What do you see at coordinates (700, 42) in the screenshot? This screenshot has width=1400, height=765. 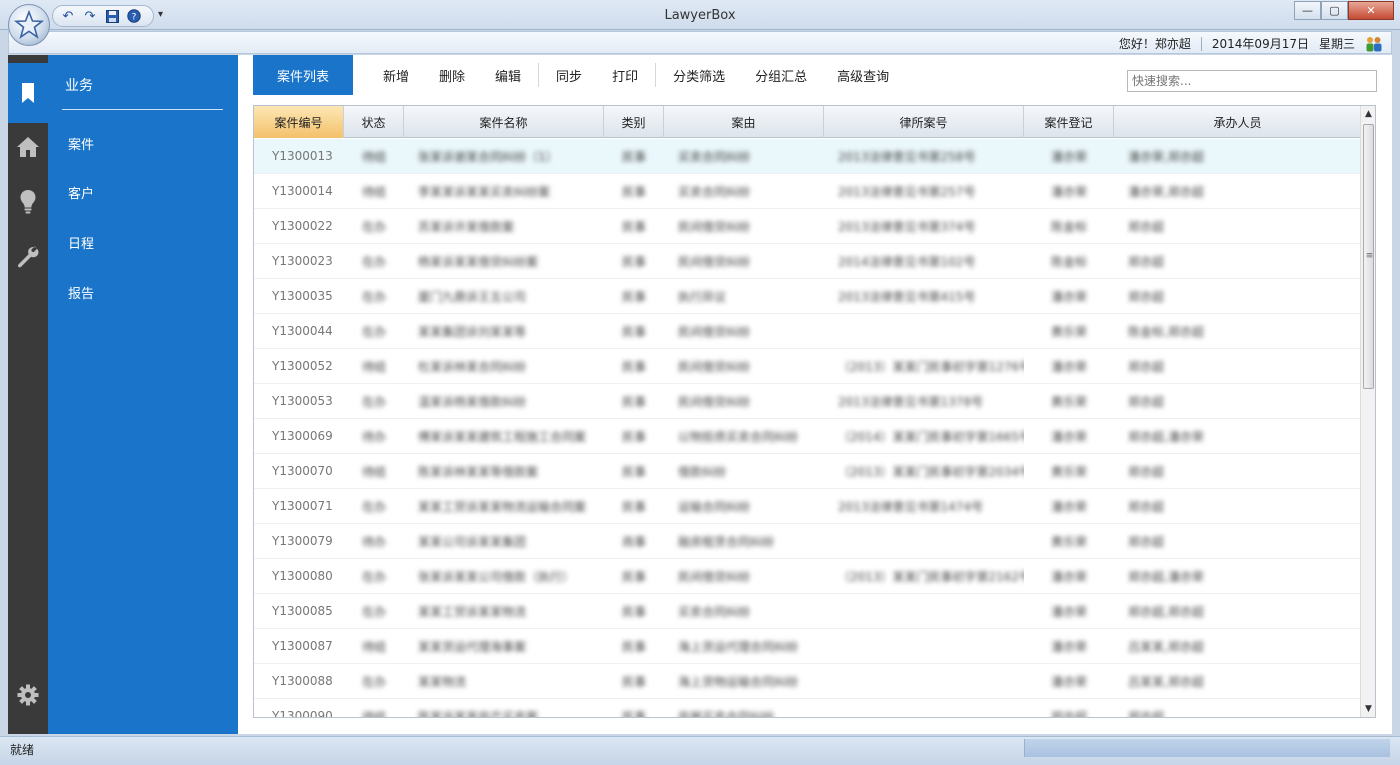 I see `greeting-bar: 您好！郑亦超 2014年09月17日 星期三` at bounding box center [700, 42].